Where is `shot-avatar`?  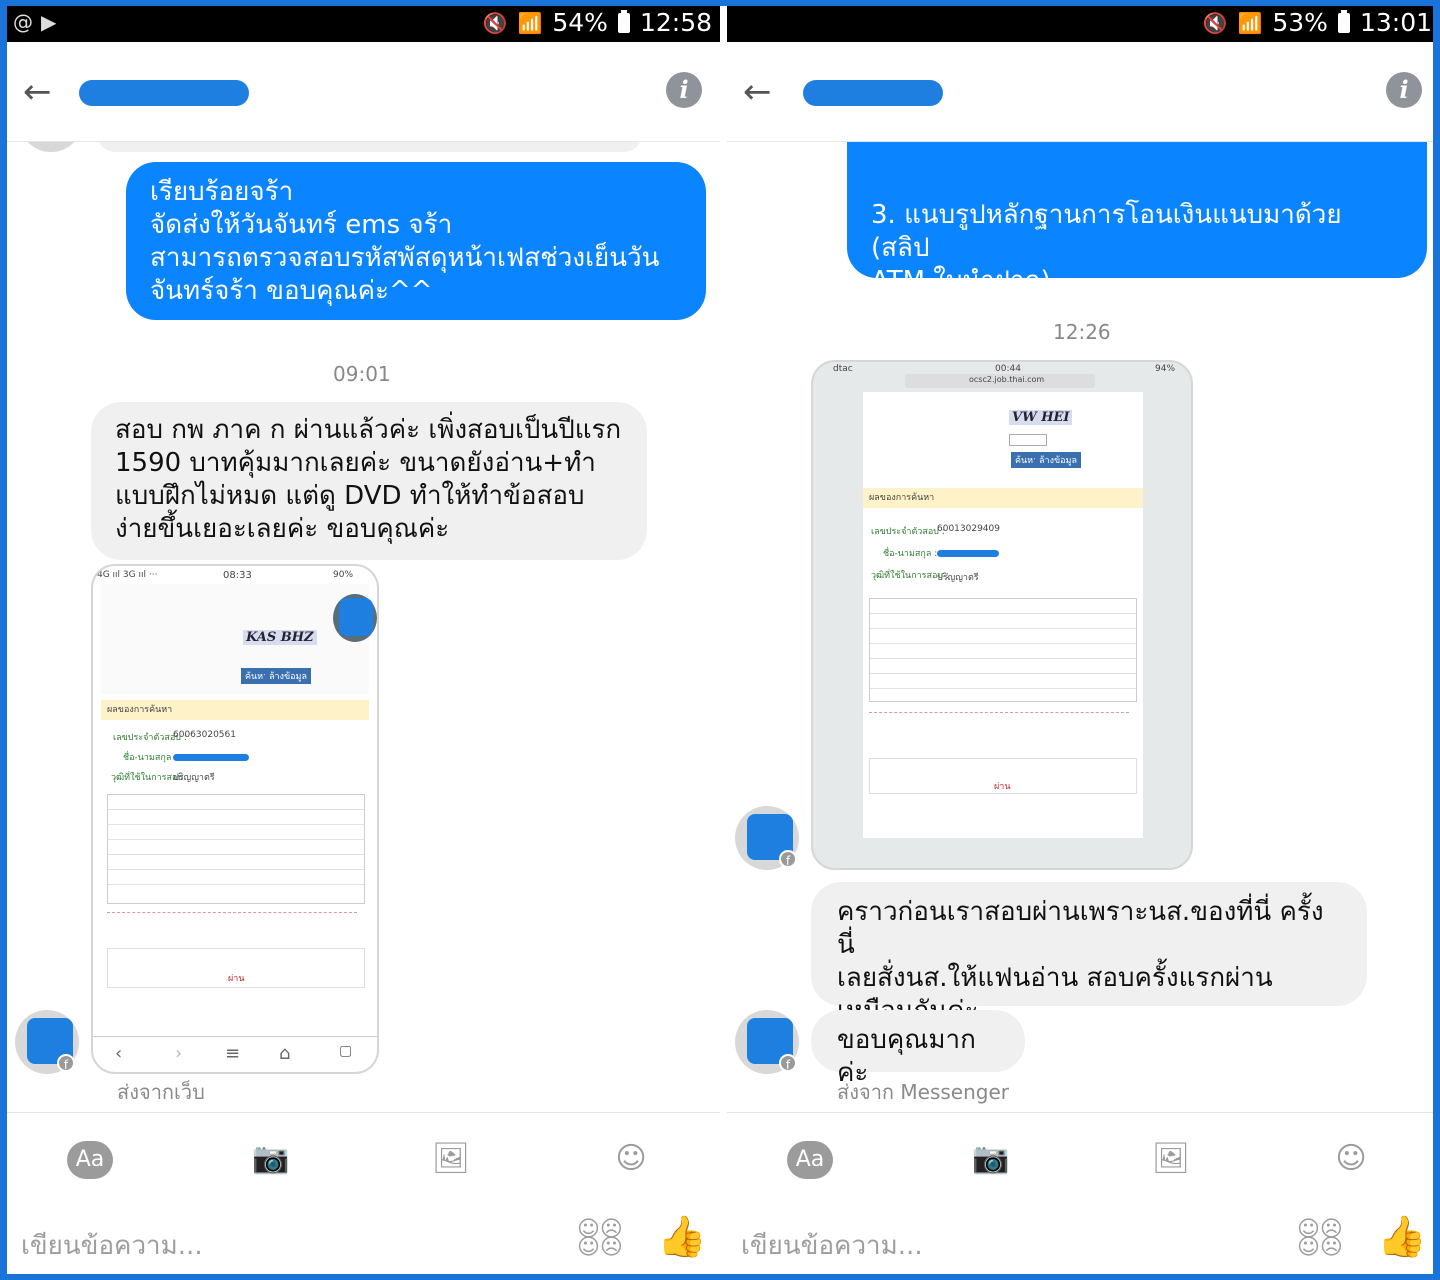
shot-avatar is located at coordinates (355, 618).